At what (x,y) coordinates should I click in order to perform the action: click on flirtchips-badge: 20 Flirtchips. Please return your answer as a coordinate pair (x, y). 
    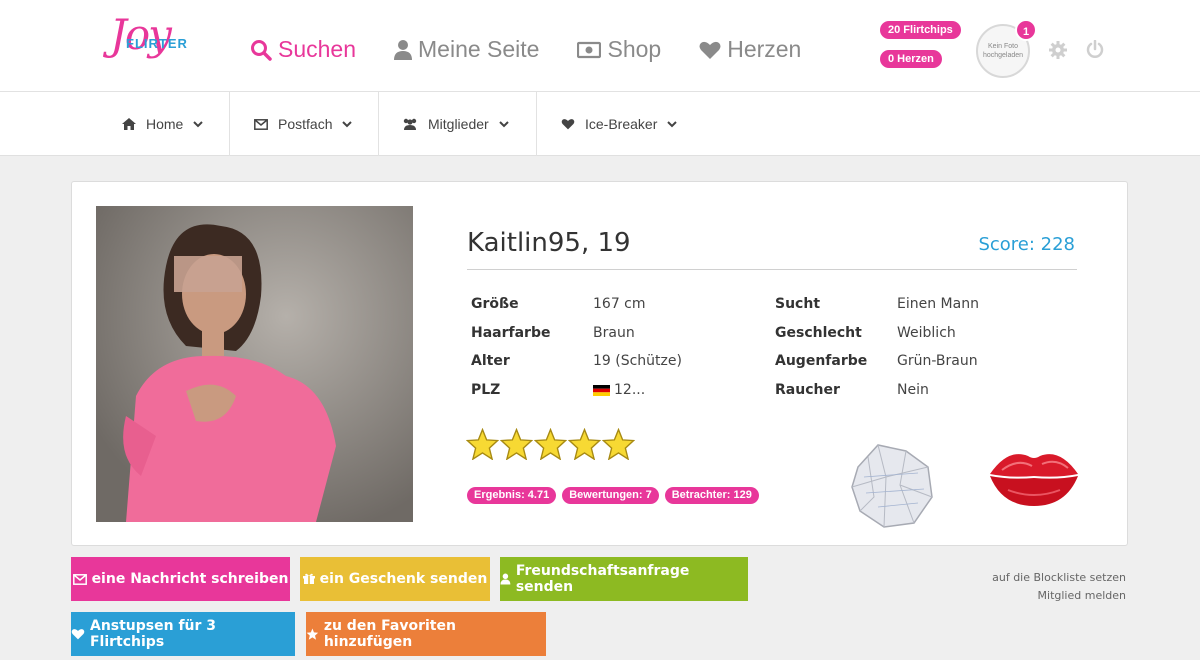
    Looking at the image, I should click on (920, 30).